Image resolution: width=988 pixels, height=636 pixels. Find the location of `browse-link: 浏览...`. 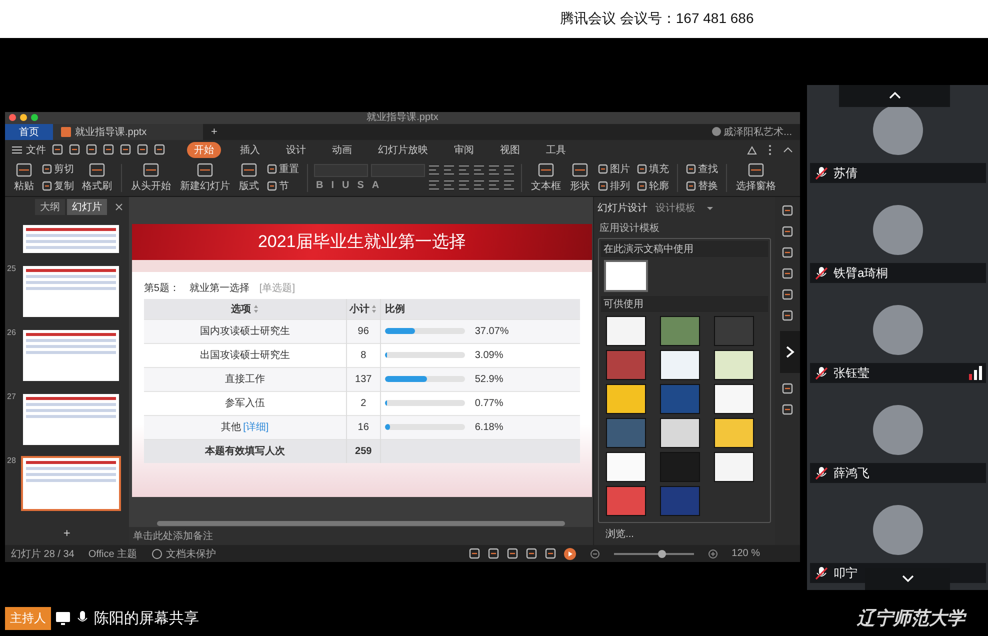

browse-link: 浏览... is located at coordinates (620, 534).